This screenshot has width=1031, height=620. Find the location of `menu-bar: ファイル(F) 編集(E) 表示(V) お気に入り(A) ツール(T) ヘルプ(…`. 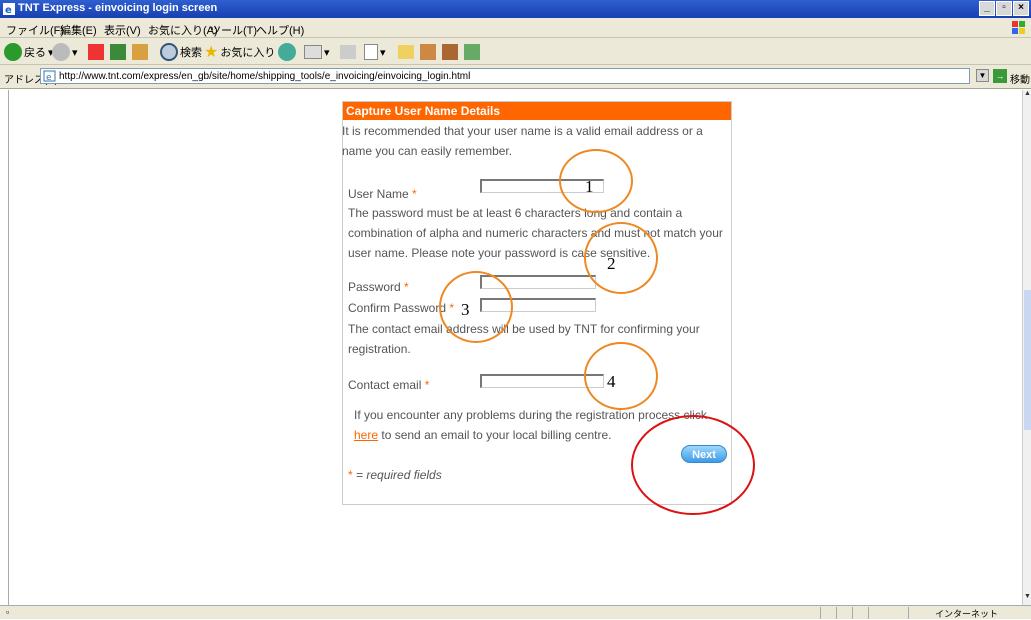

menu-bar: ファイル(F) 編集(E) 表示(V) お気に入り(A) ツール(T) ヘルプ(… is located at coordinates (515, 28).